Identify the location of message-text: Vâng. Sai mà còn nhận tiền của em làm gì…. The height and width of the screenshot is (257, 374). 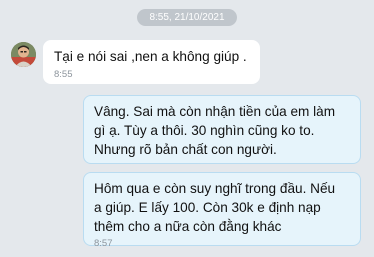
(215, 130).